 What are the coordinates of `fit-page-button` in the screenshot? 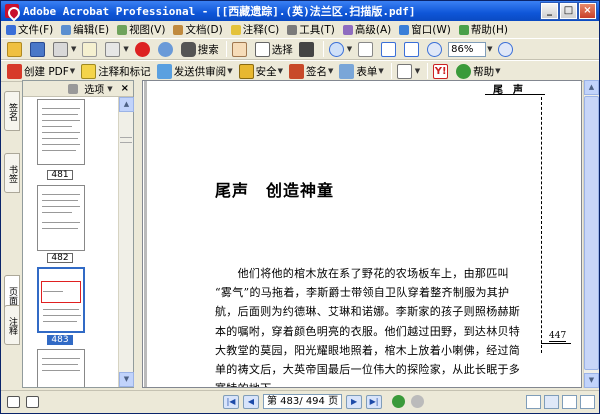 It's located at (389, 49).